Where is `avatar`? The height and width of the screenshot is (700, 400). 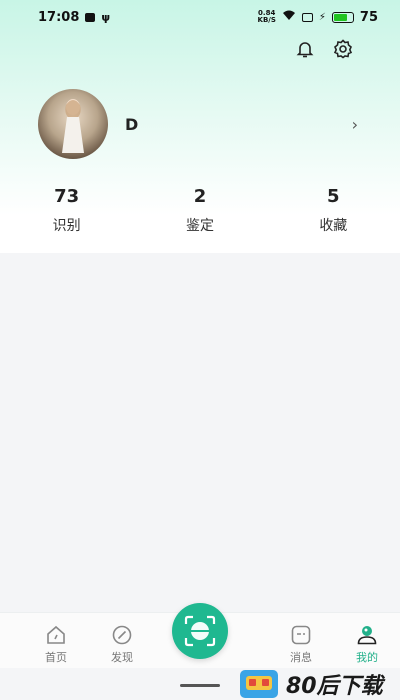
avatar is located at coordinates (73, 124).